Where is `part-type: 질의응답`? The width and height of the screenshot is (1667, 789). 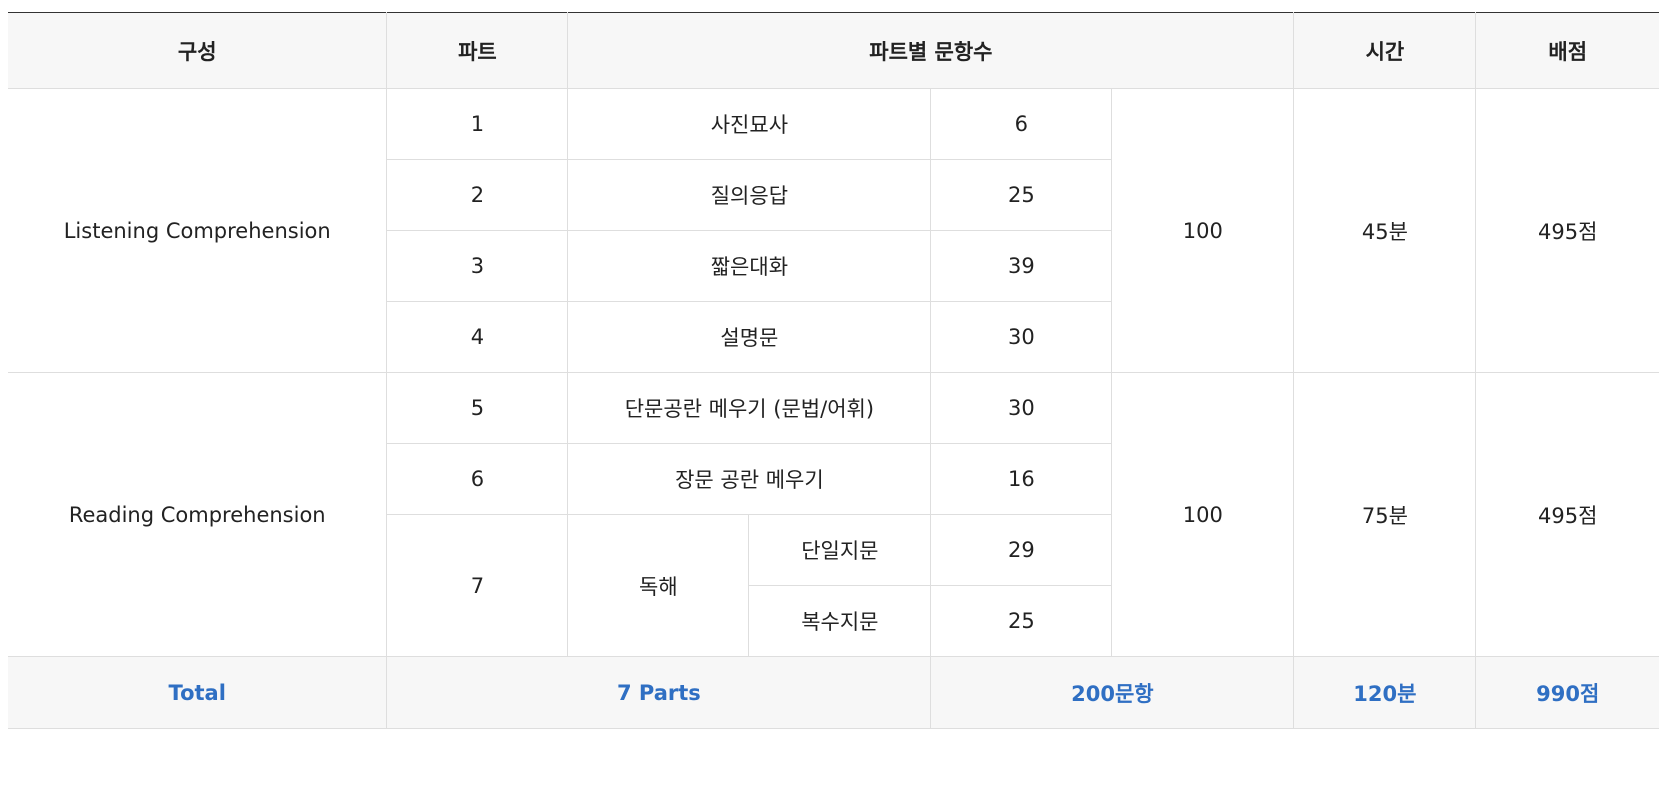 part-type: 질의응답 is located at coordinates (749, 195).